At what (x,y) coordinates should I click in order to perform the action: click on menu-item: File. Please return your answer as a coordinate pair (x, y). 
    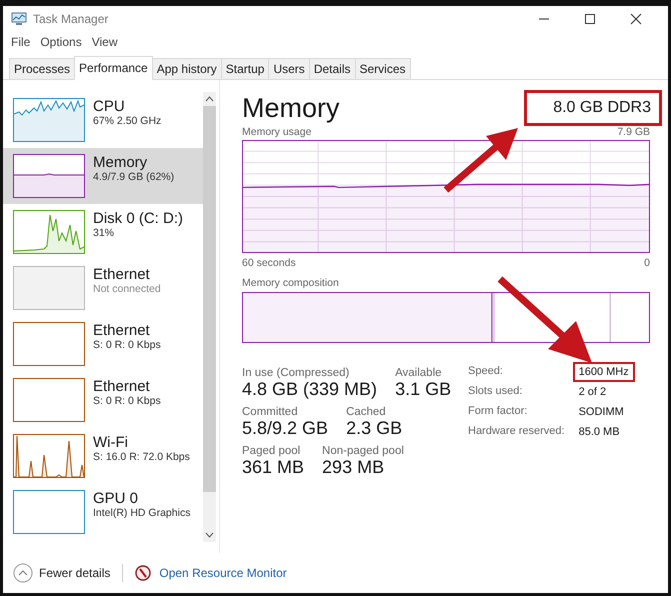
    Looking at the image, I should click on (20, 42).